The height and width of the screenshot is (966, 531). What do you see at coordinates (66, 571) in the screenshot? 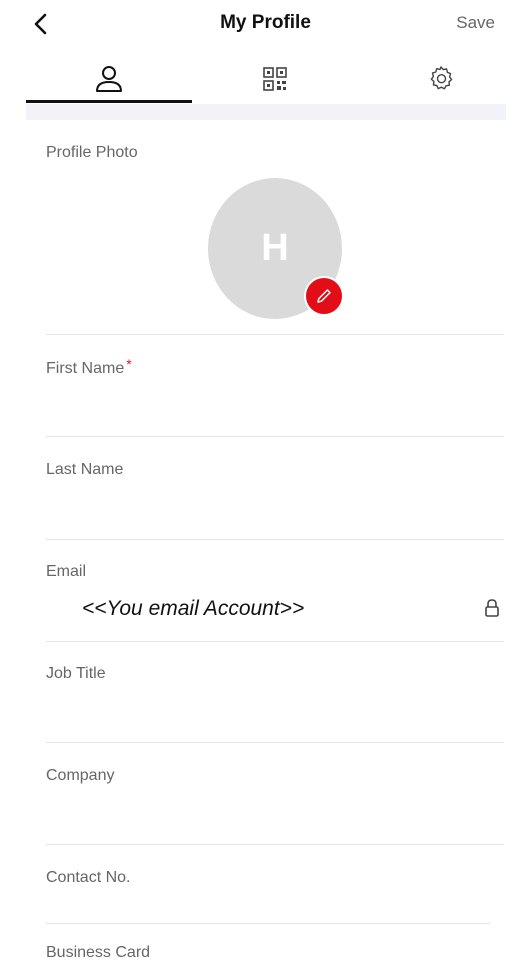
I see `email-label: Email` at bounding box center [66, 571].